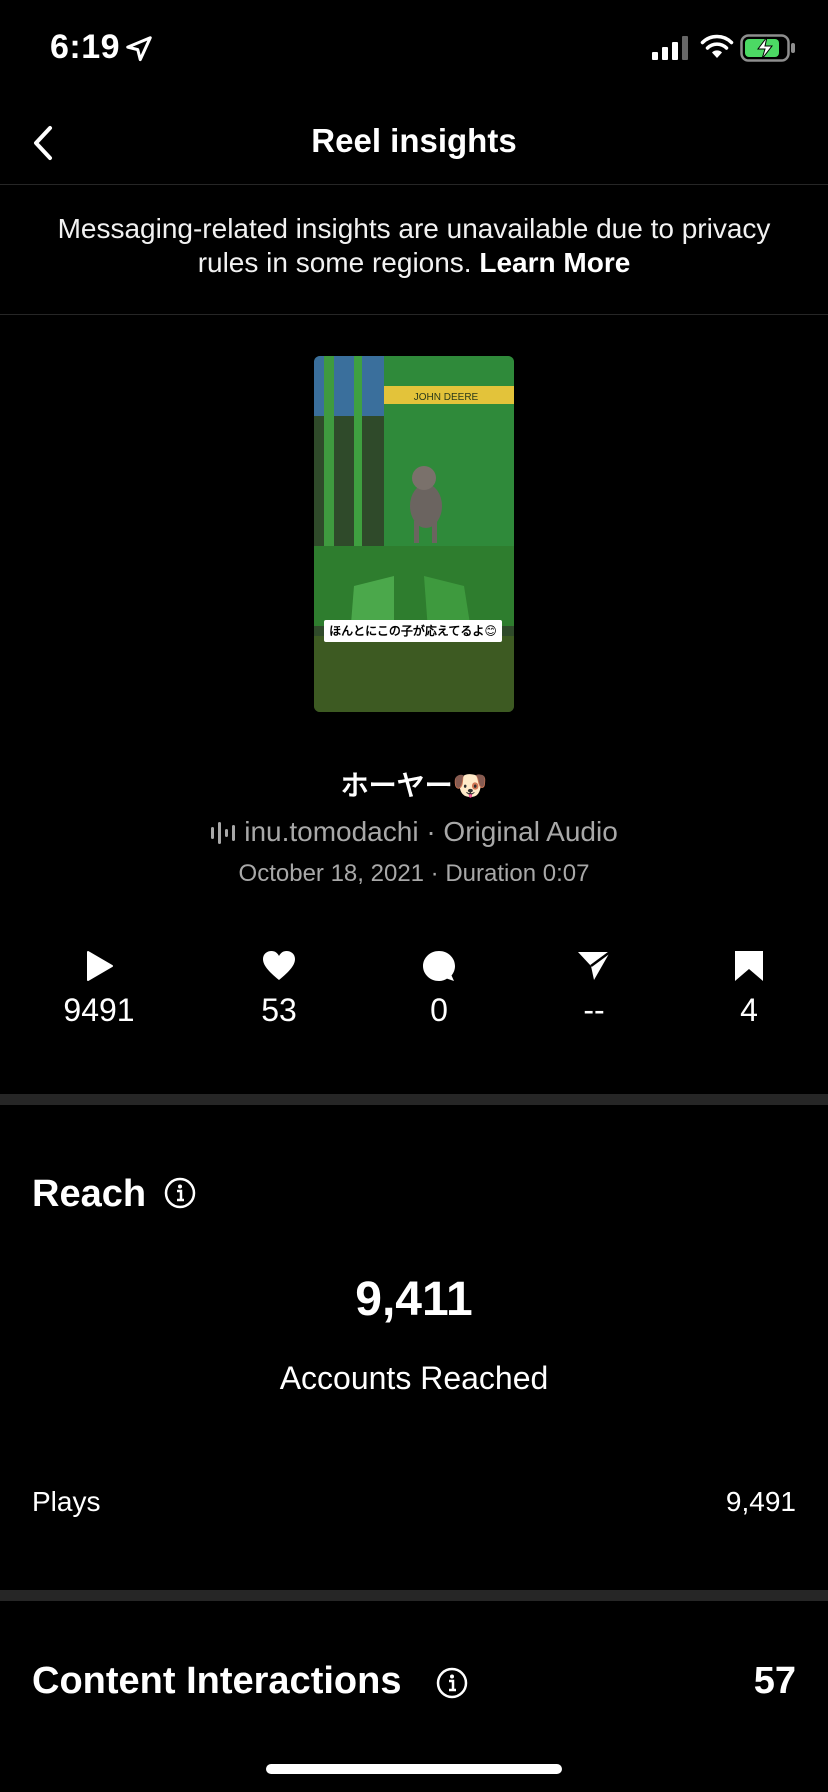 The height and width of the screenshot is (1792, 828). I want to click on divider, so click(414, 314).